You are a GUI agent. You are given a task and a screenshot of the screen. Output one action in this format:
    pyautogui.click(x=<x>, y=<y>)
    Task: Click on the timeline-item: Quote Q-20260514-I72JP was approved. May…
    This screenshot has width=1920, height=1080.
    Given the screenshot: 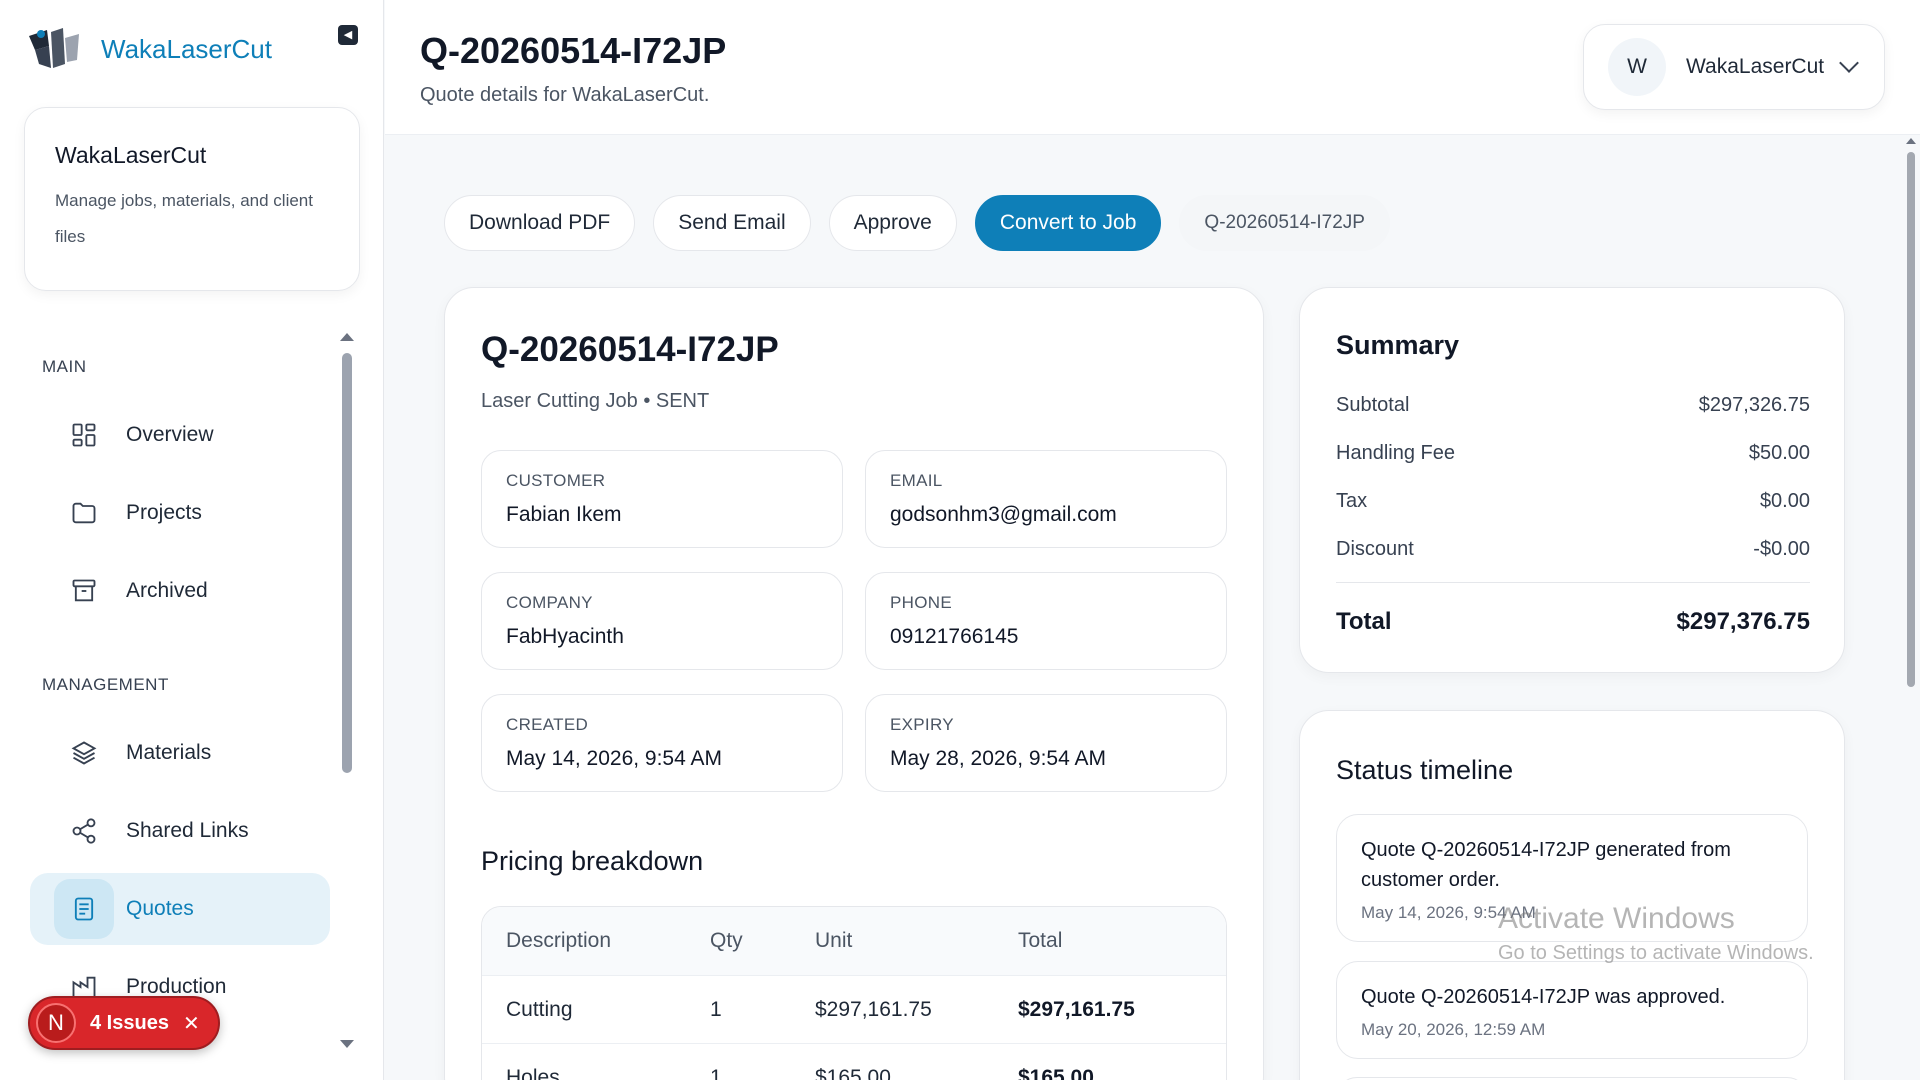 What is the action you would take?
    pyautogui.click(x=1572, y=1010)
    